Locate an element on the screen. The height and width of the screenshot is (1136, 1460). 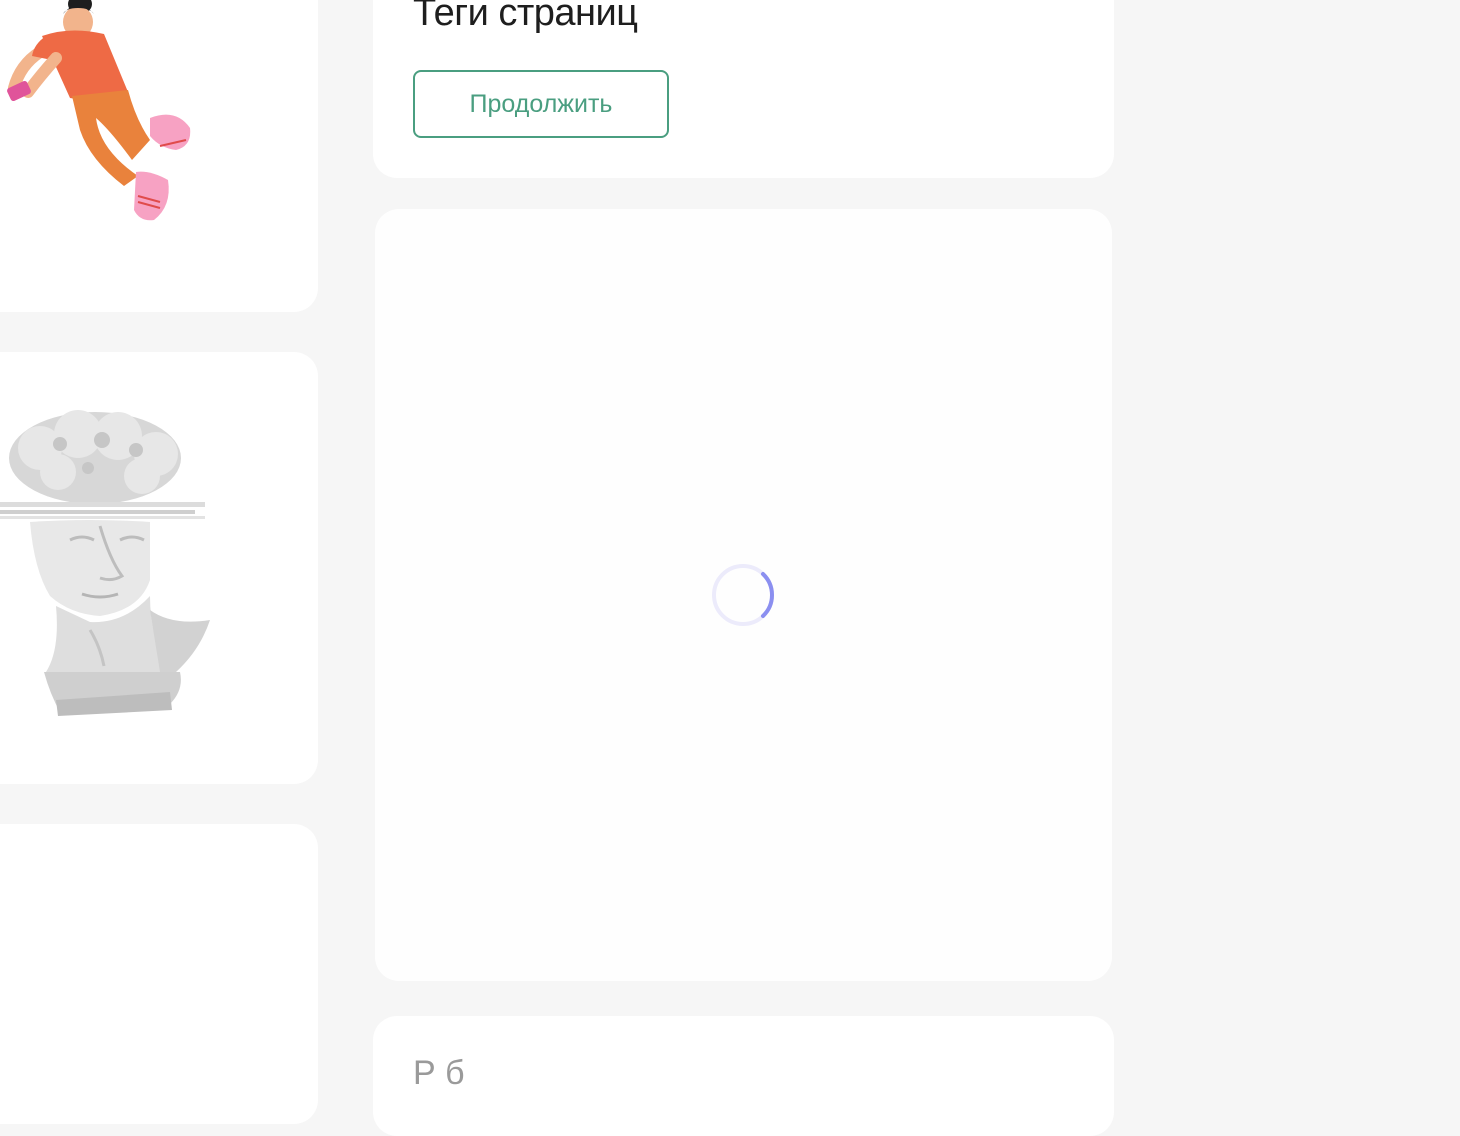
next-section-card is located at coordinates (743, 1076).